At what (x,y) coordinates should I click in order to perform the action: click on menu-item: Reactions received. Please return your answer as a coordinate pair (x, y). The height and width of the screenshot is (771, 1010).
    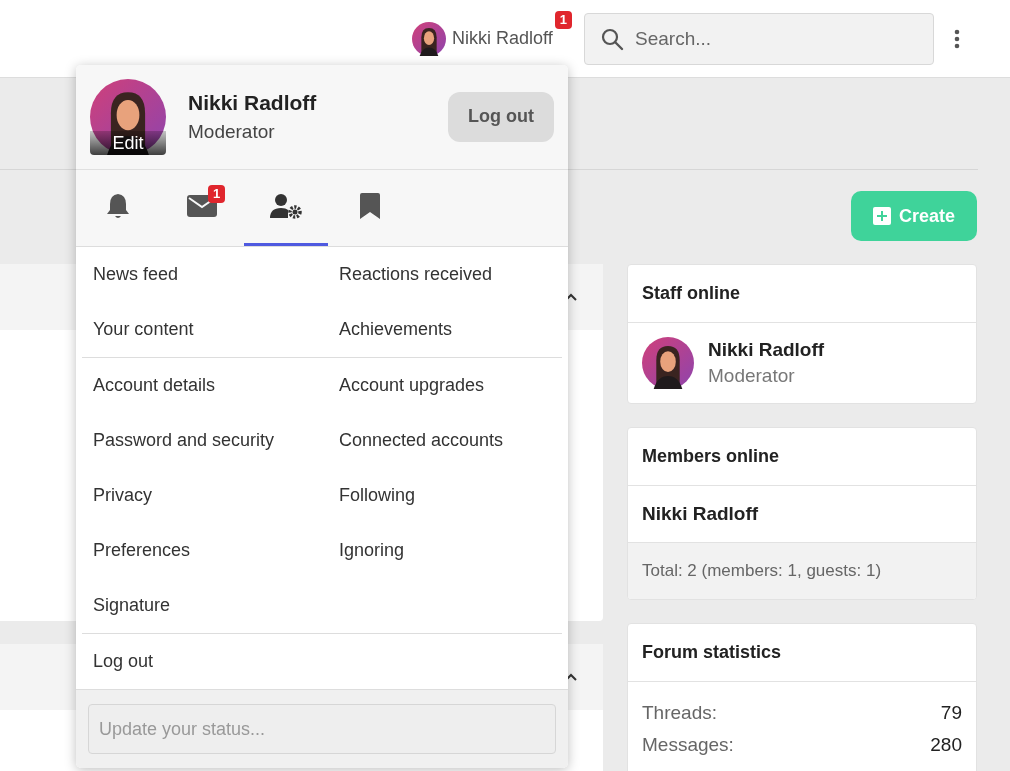
    Looking at the image, I should click on (445, 275).